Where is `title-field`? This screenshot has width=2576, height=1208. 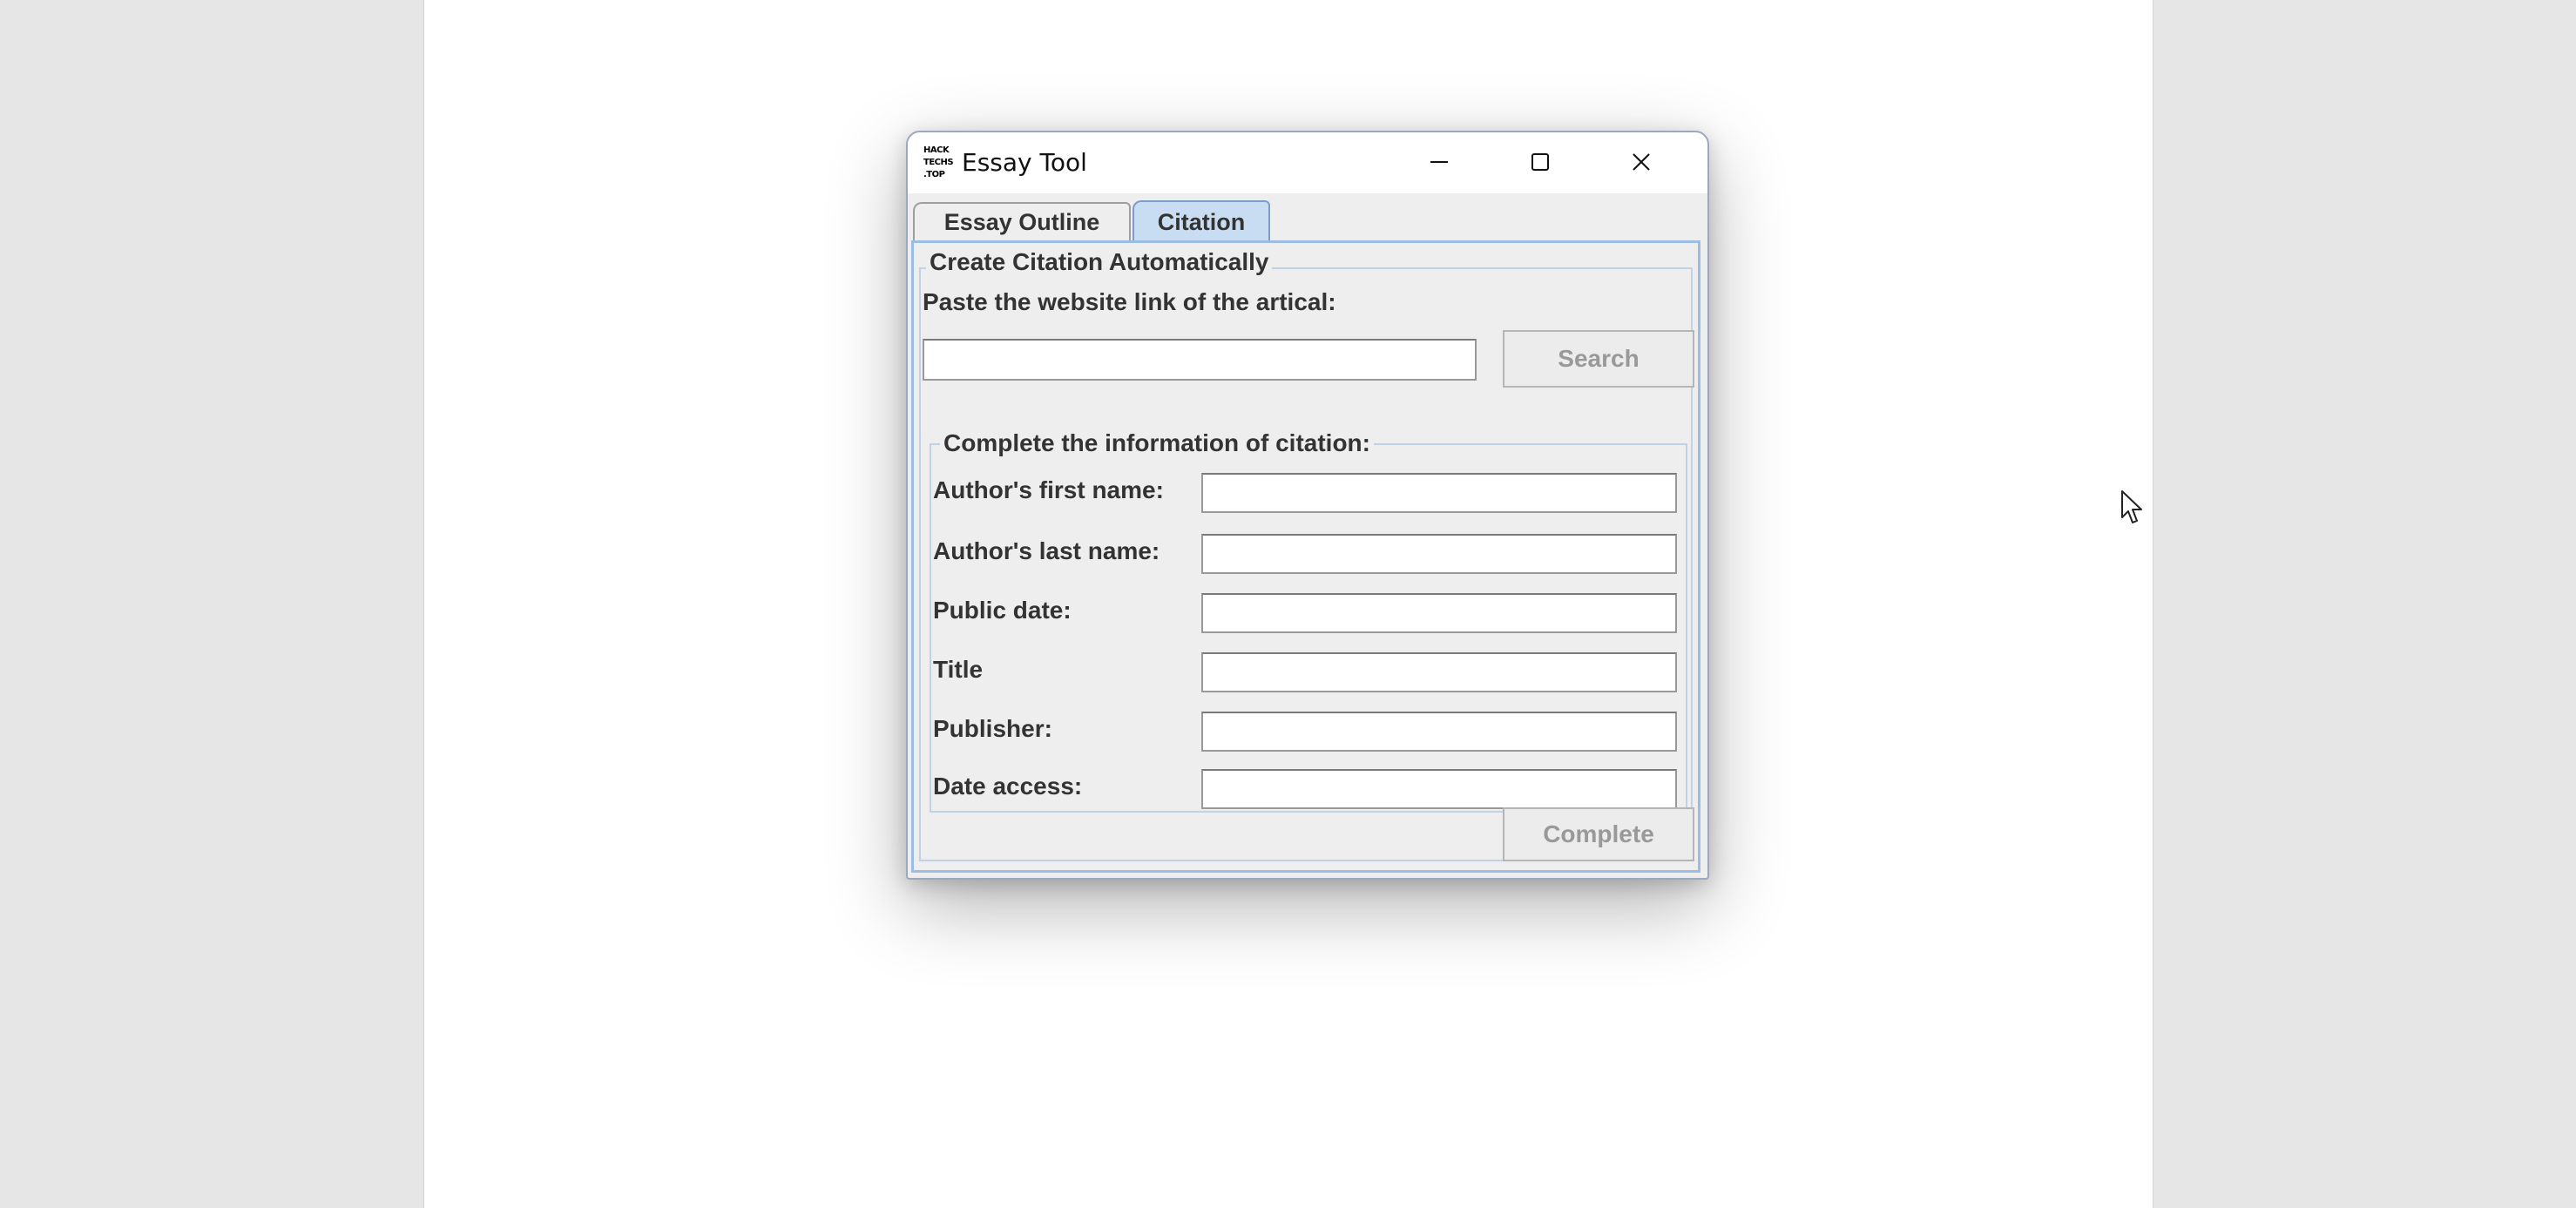
title-field is located at coordinates (1439, 672).